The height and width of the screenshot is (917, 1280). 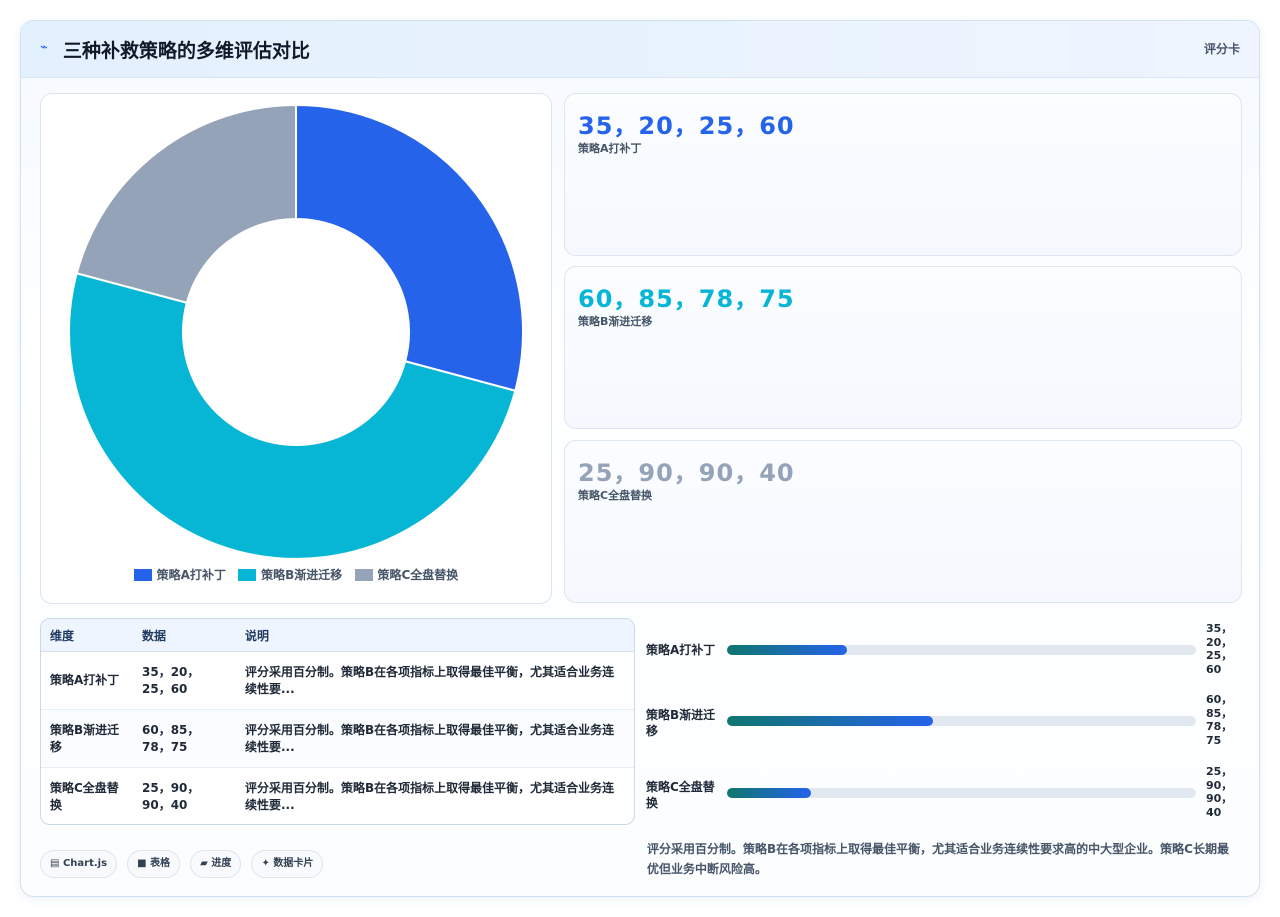 What do you see at coordinates (87, 738) in the screenshot?
I see `table-cell: 策略B渐进迁移` at bounding box center [87, 738].